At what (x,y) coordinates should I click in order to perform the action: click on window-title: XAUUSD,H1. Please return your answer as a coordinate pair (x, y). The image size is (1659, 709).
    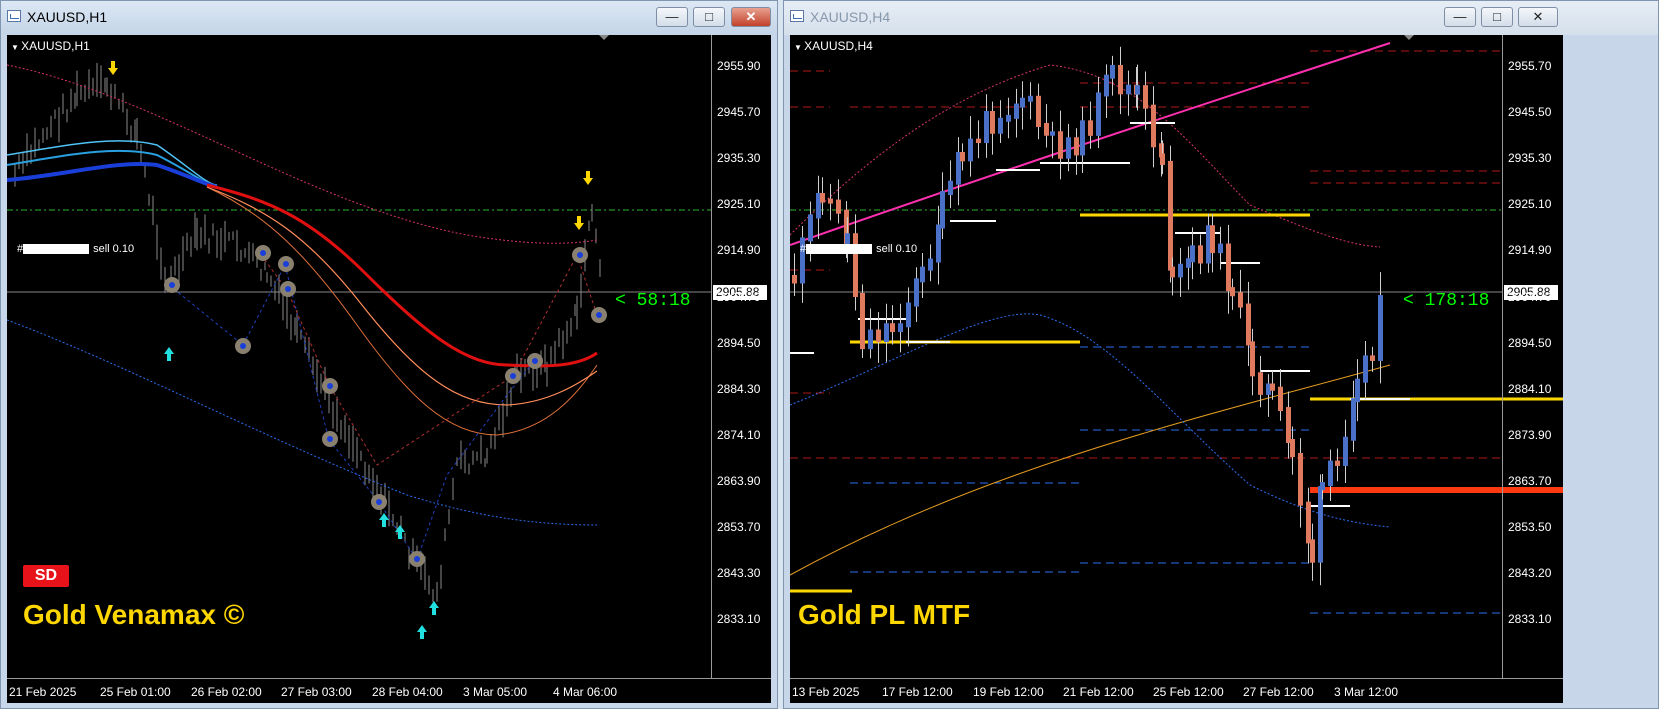
    Looking at the image, I should click on (67, 17).